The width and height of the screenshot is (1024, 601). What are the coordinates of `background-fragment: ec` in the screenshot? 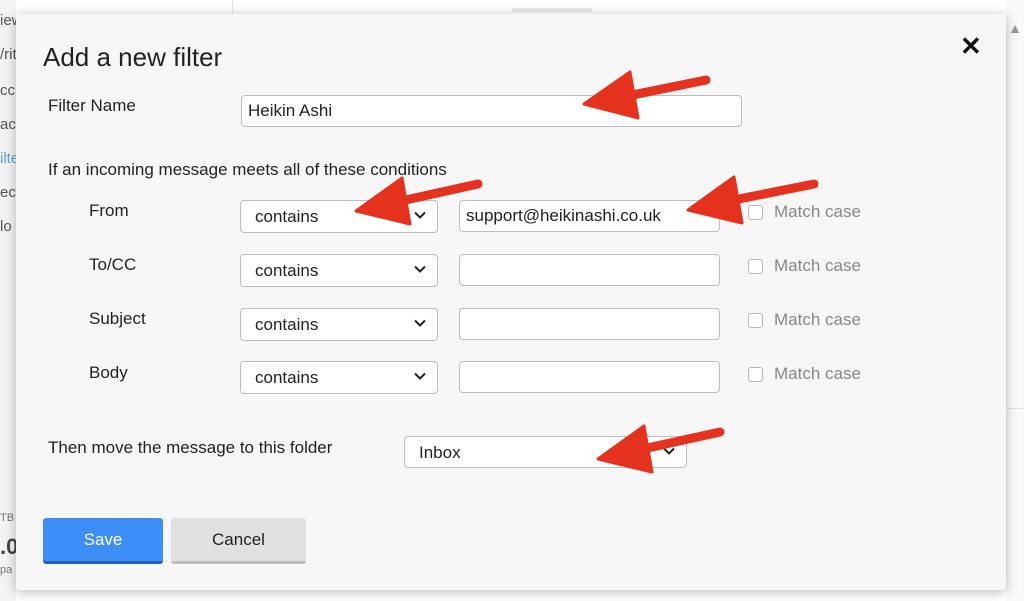 It's located at (8, 192).